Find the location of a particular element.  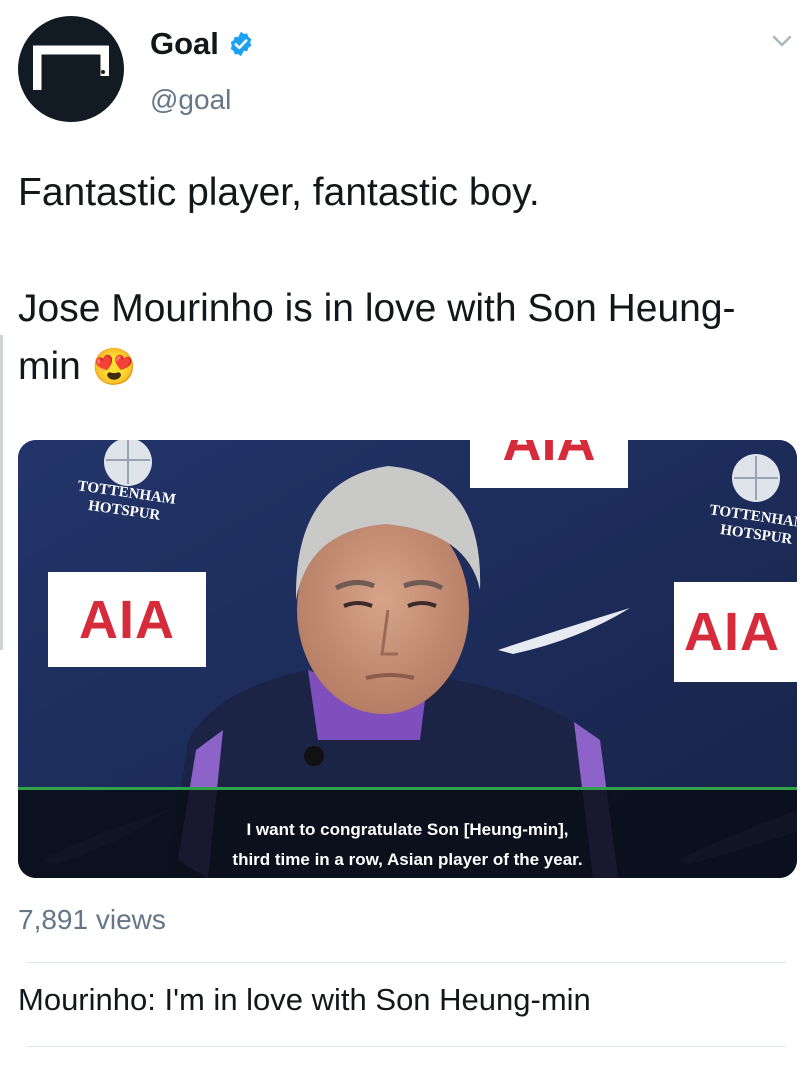

goal-logo-icon is located at coordinates (71, 67).